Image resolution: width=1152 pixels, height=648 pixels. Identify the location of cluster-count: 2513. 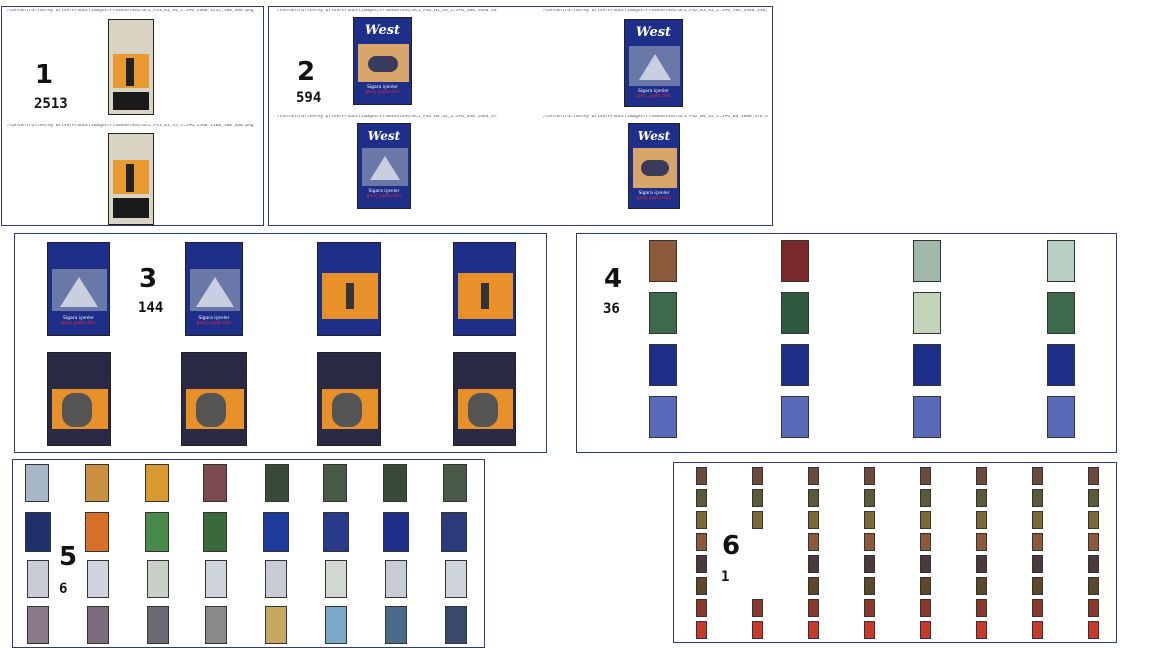
(51, 104).